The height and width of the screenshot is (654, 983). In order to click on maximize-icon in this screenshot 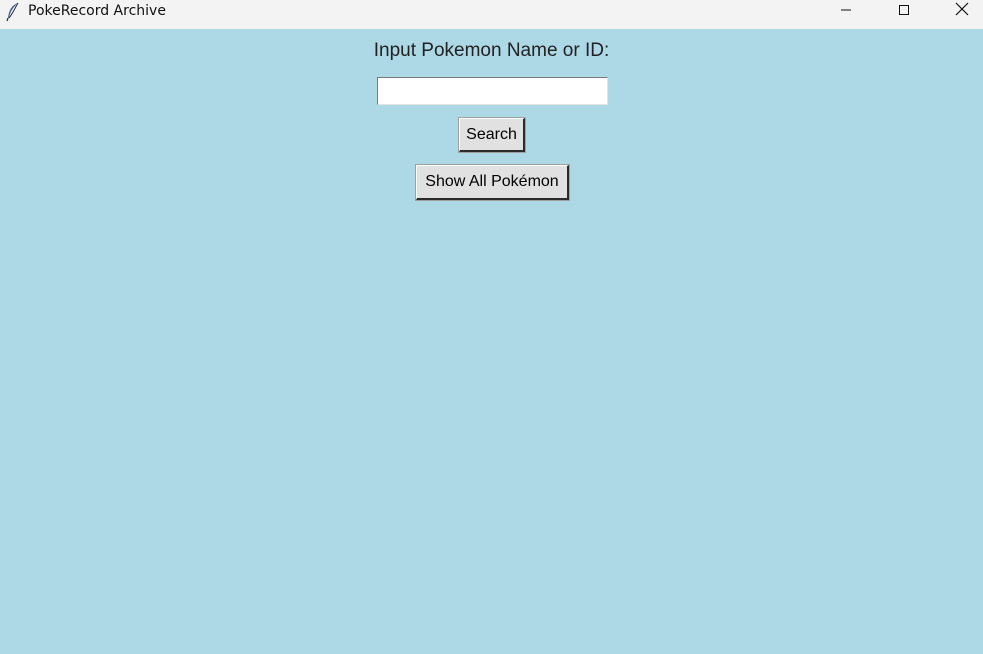, I will do `click(904, 10)`.